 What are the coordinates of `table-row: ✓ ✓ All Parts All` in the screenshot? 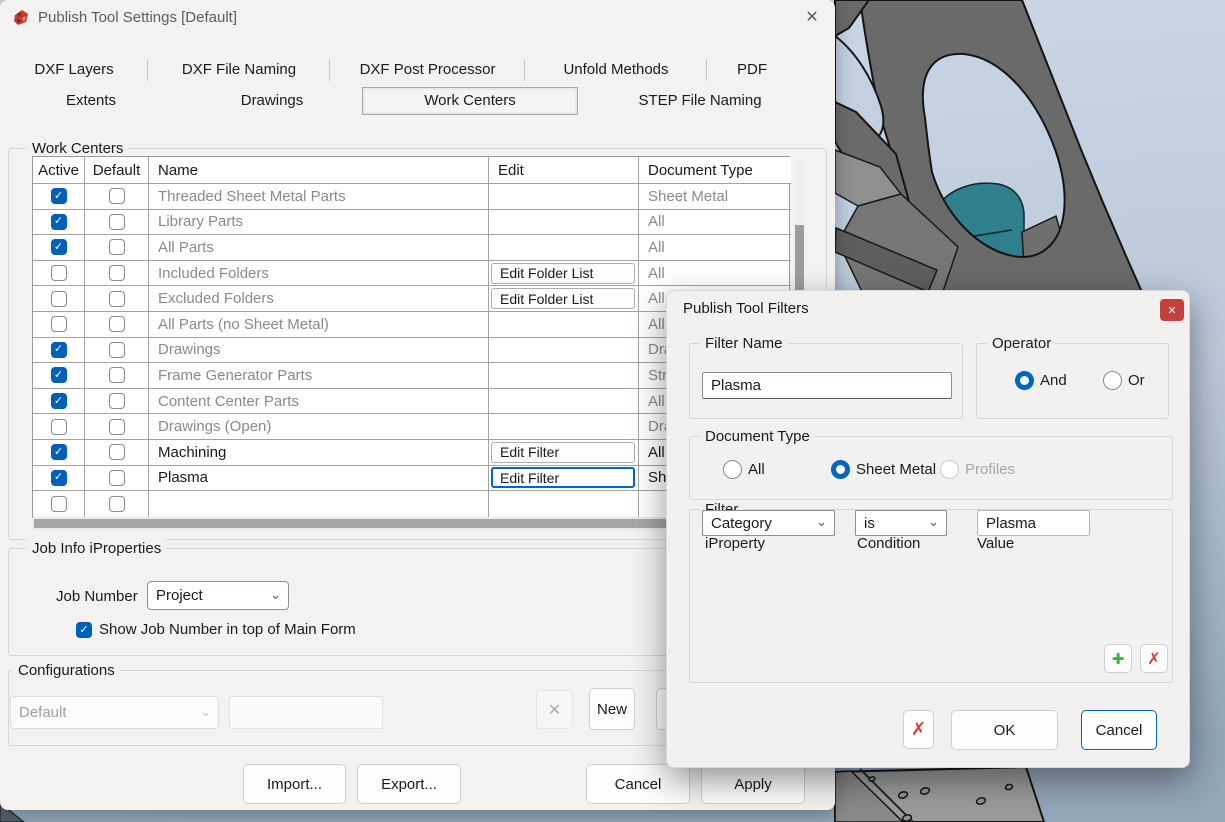 It's located at (412, 248).